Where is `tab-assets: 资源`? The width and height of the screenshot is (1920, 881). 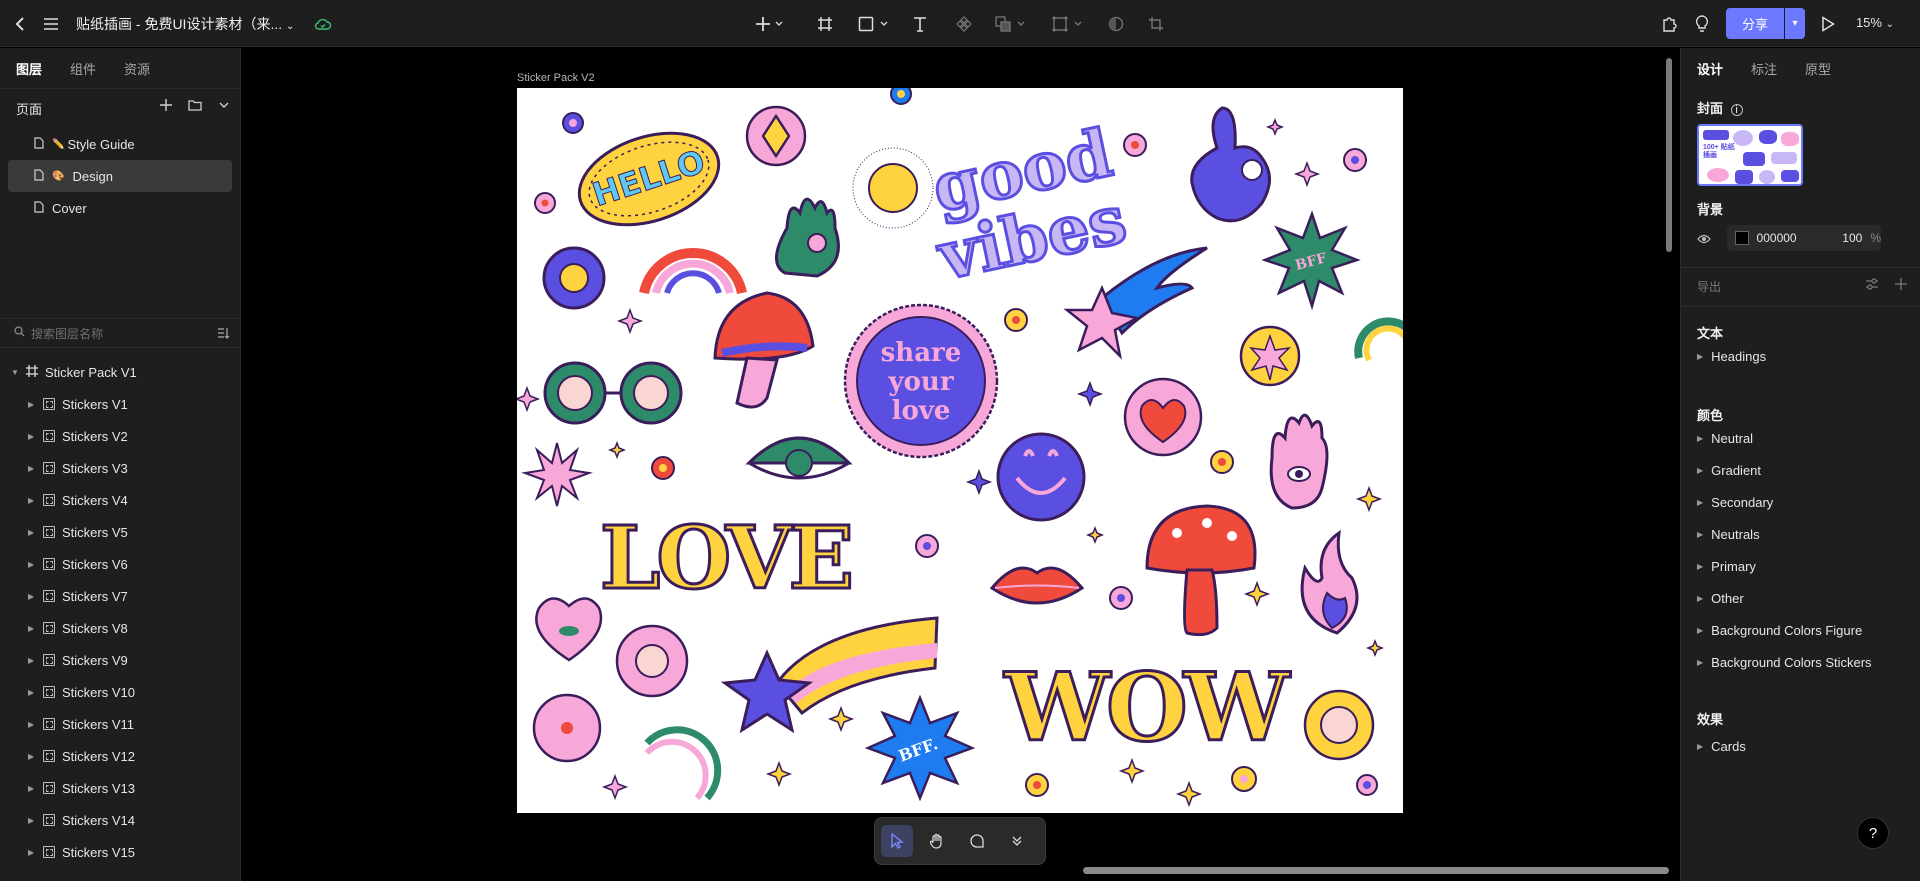 tab-assets: 资源 is located at coordinates (137, 68).